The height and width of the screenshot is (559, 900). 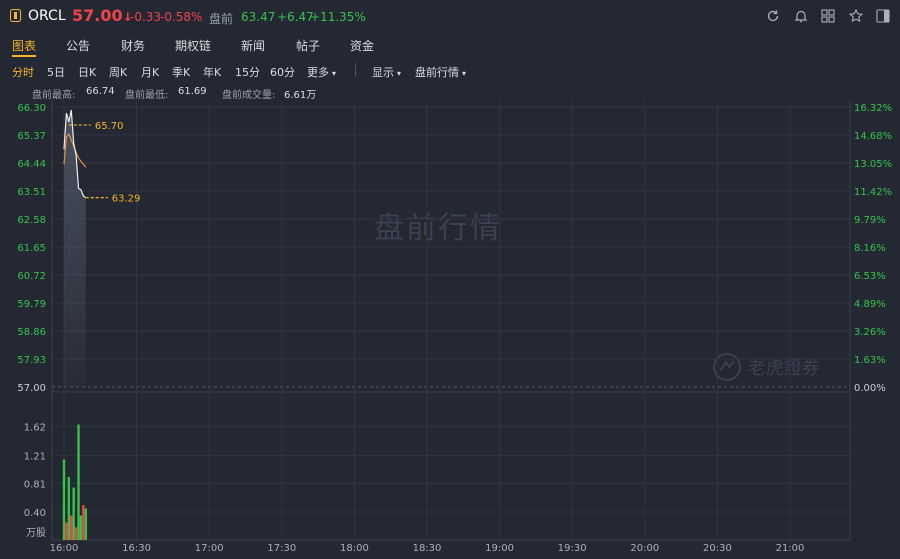 I want to click on y-right-tick-label: 4.89%, so click(x=870, y=304).